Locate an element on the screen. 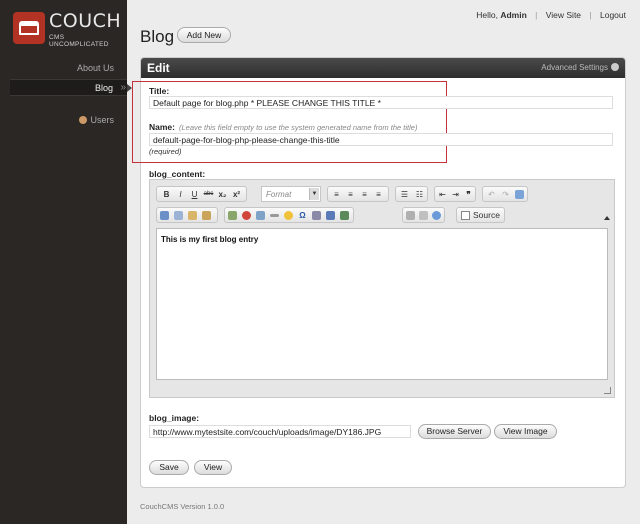 This screenshot has width=640, height=524. image-icon is located at coordinates (232, 215).